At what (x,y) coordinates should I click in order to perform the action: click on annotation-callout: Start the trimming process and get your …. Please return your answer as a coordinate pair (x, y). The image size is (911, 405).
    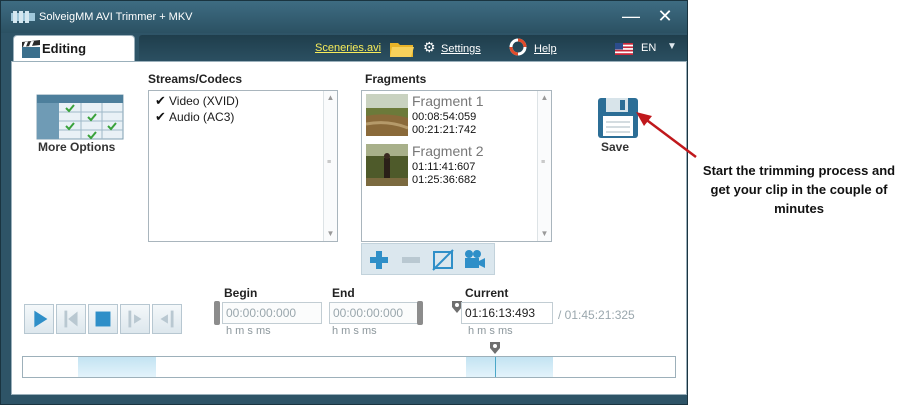
    Looking at the image, I should click on (799, 189).